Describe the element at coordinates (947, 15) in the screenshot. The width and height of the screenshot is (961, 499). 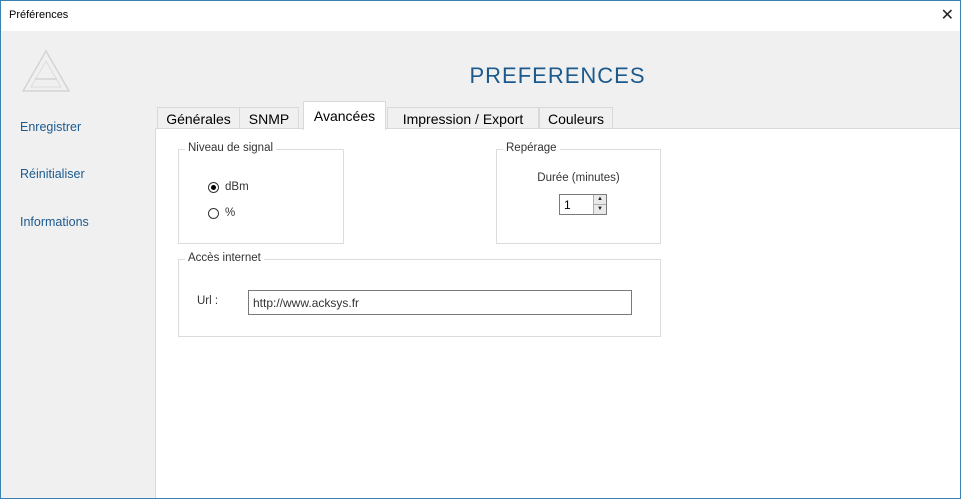
I see `close-icon: ✕` at that location.